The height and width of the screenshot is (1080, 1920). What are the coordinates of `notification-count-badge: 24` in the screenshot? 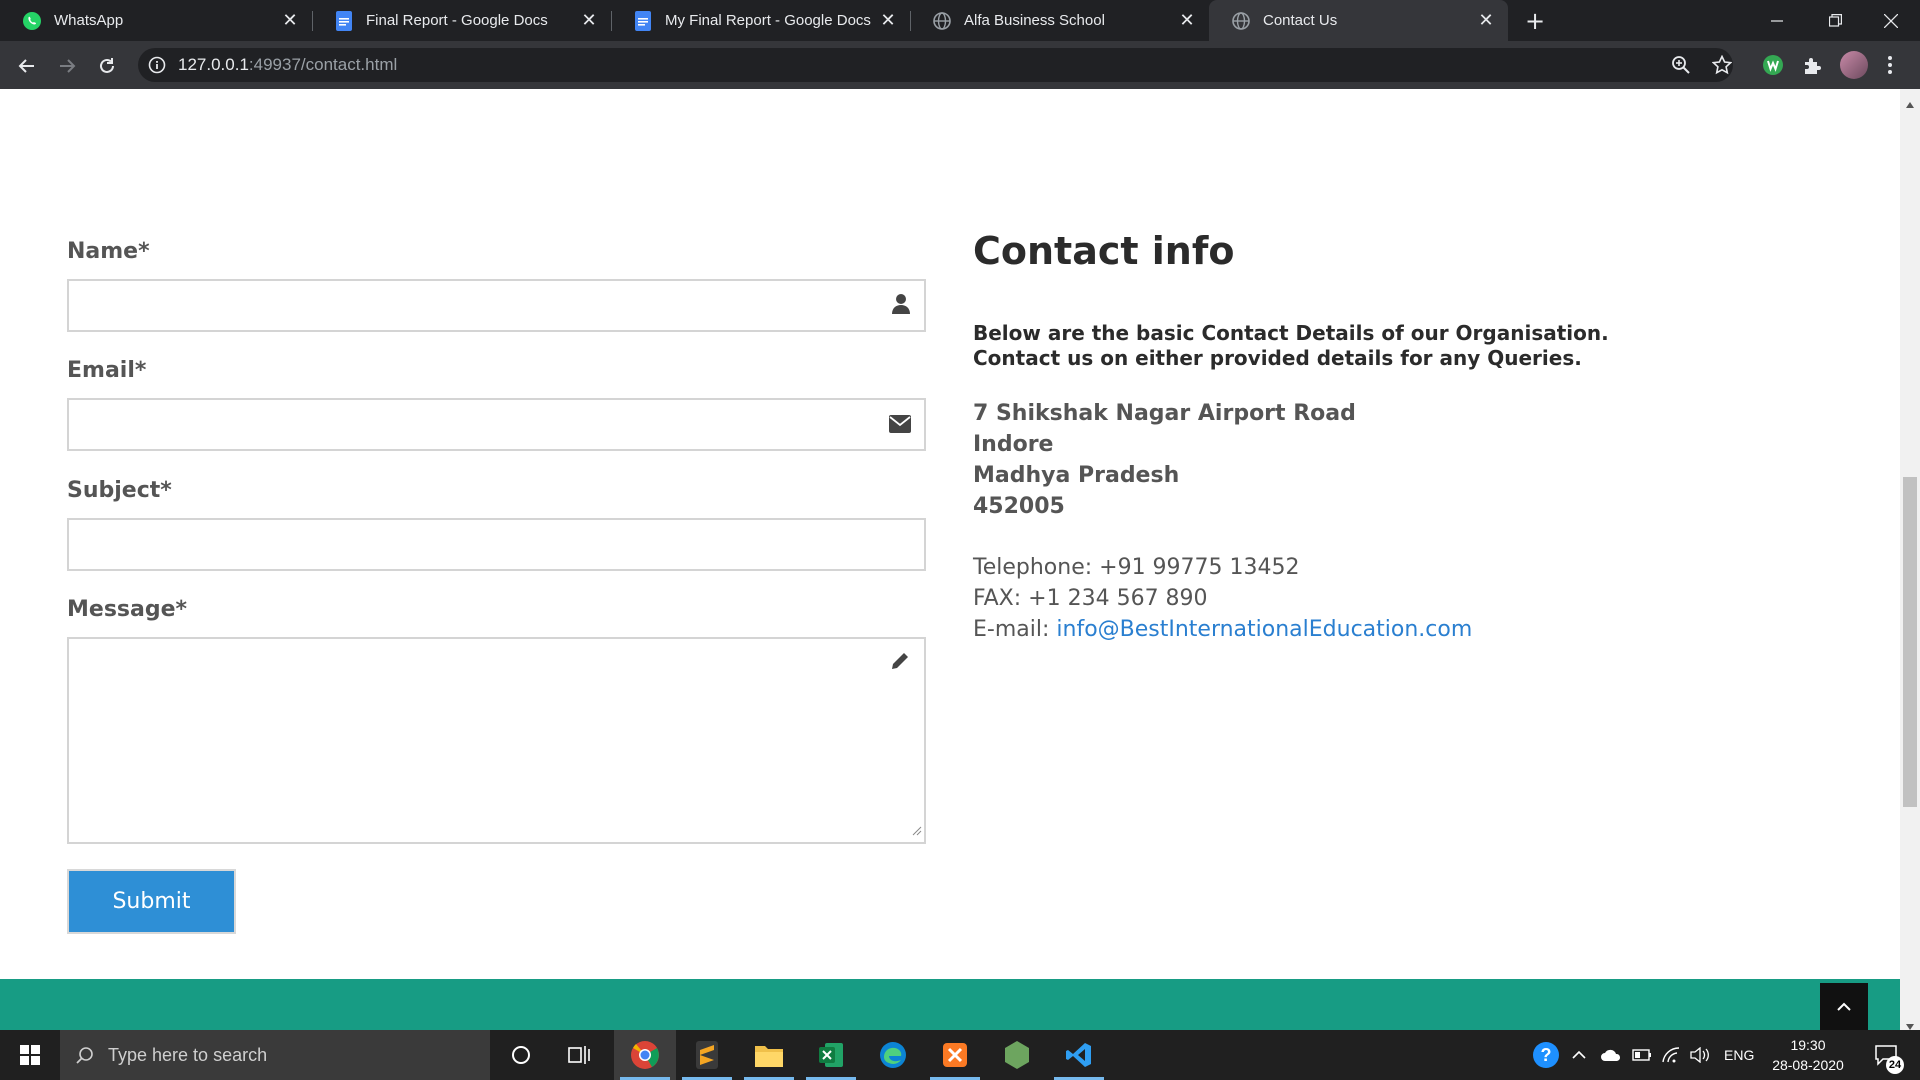 It's located at (1895, 1065).